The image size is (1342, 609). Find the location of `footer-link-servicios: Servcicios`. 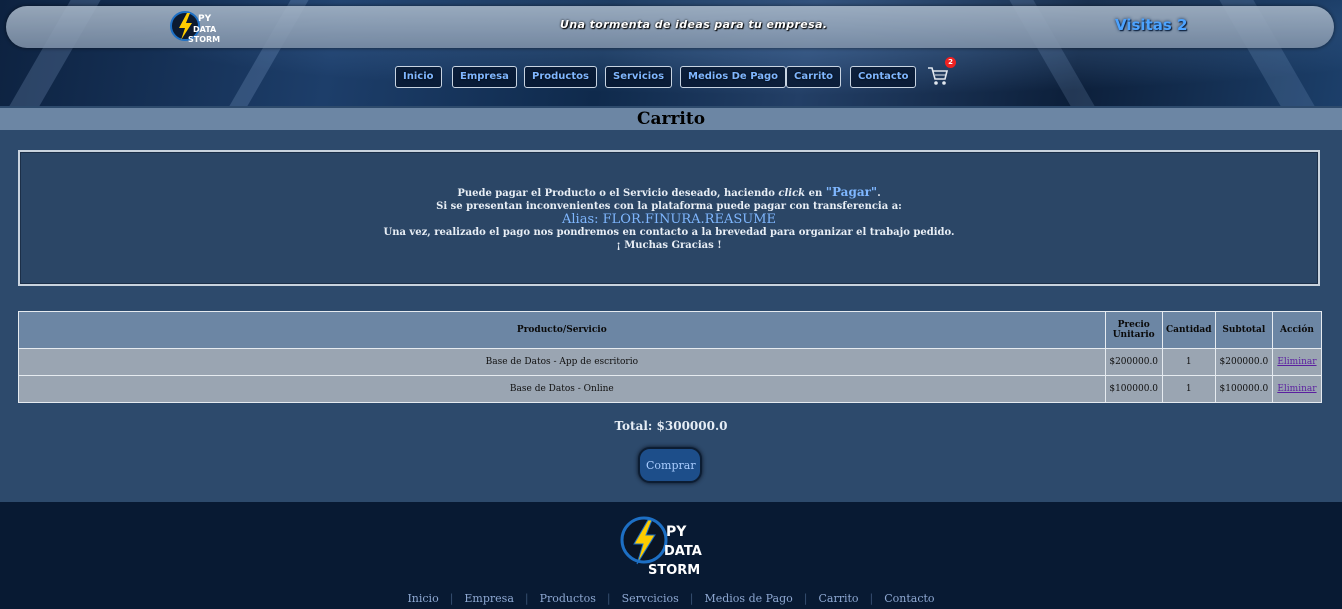

footer-link-servicios: Servcicios is located at coordinates (650, 598).